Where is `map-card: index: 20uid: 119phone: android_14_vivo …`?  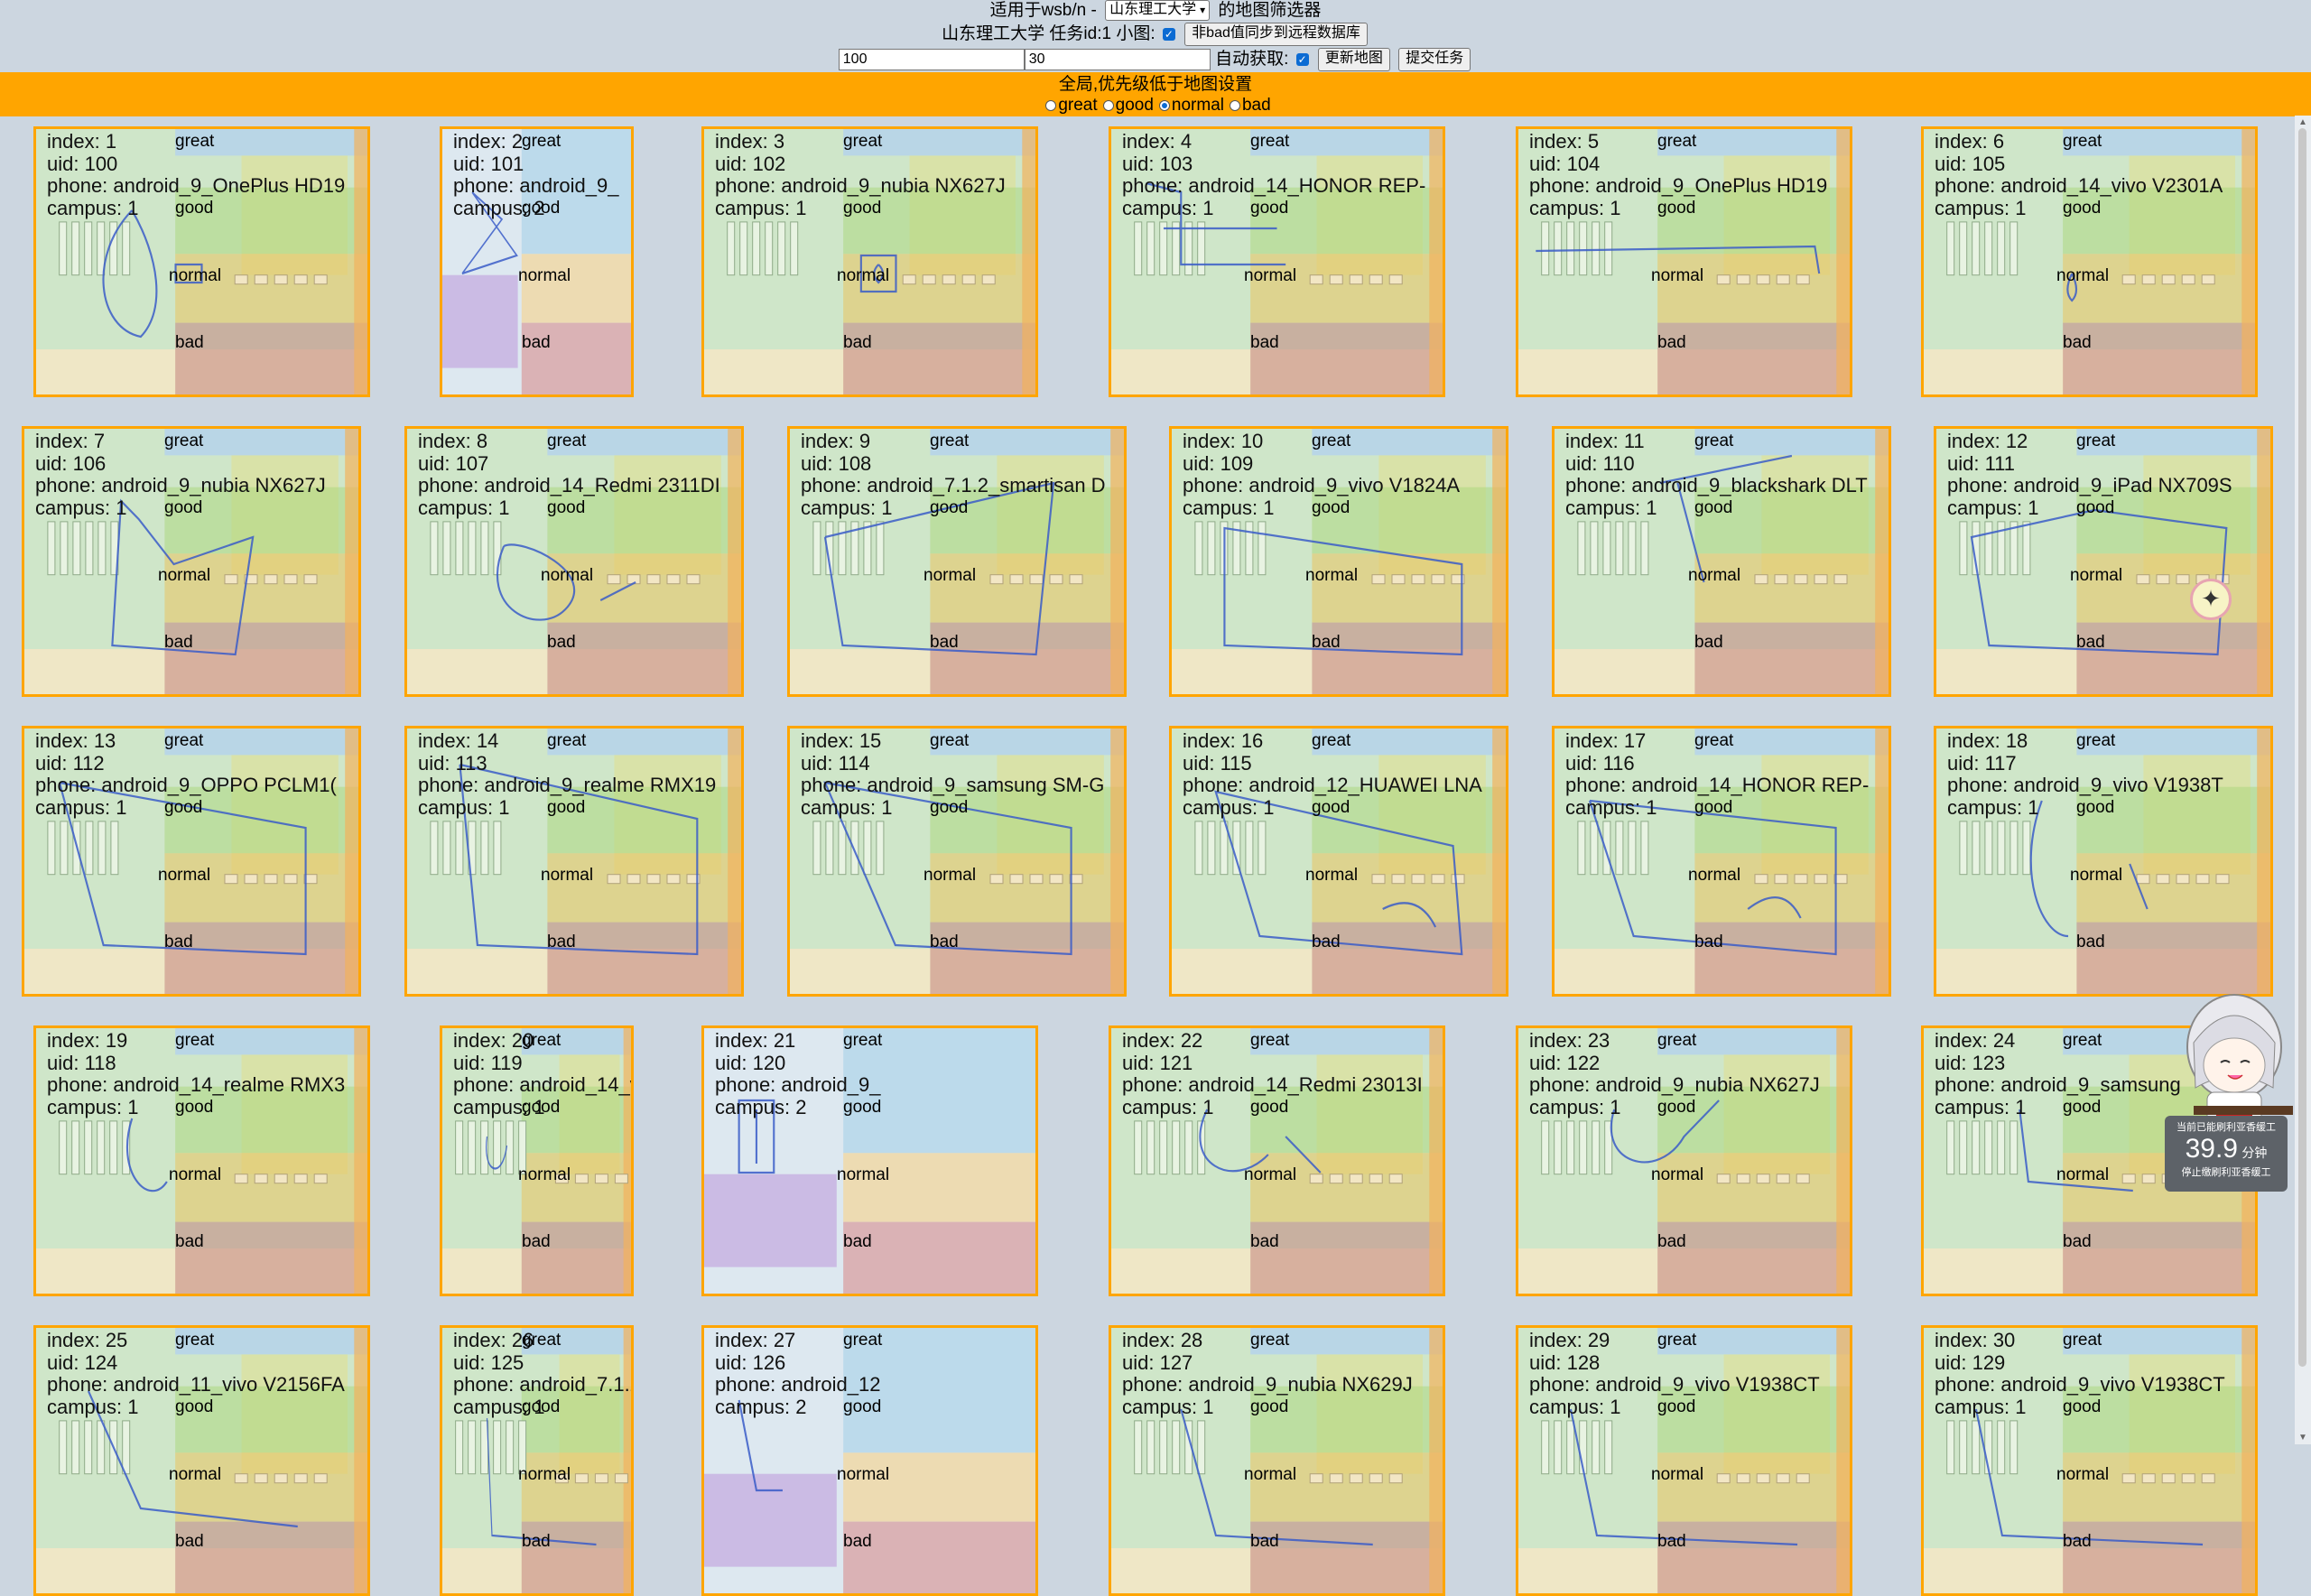 map-card: index: 20uid: 119phone: android_14_vivo … is located at coordinates (537, 1161).